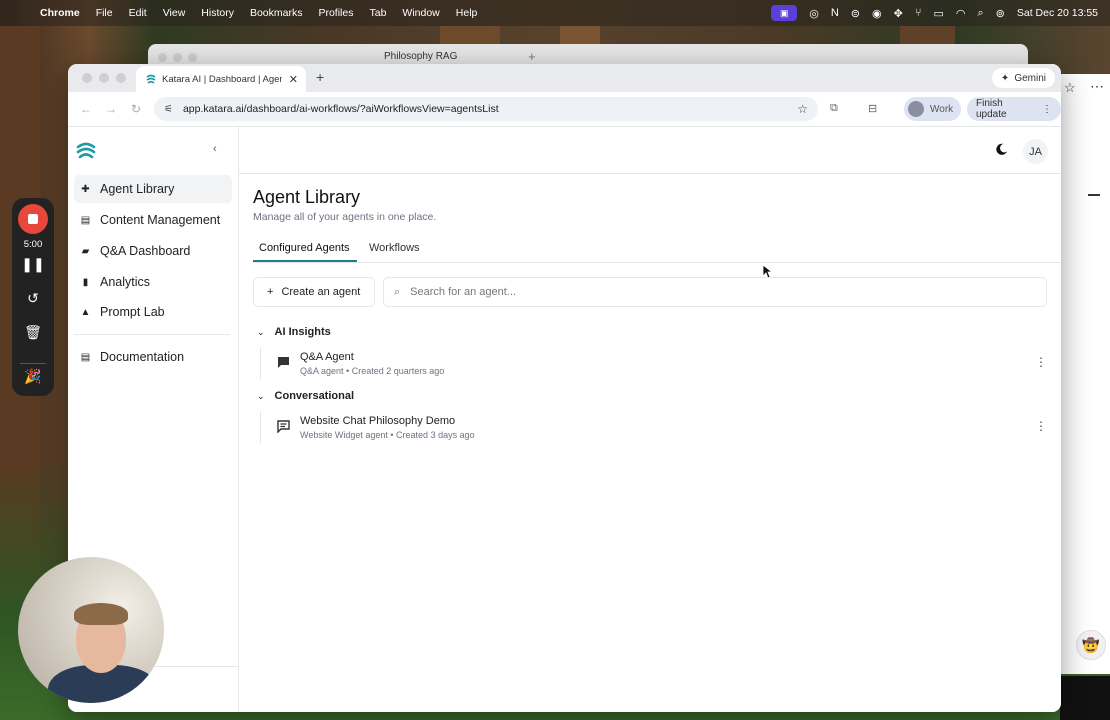 The width and height of the screenshot is (1110, 720). Describe the element at coordinates (1000, 13) in the screenshot. I see `control-center-icon: ⊚` at that location.